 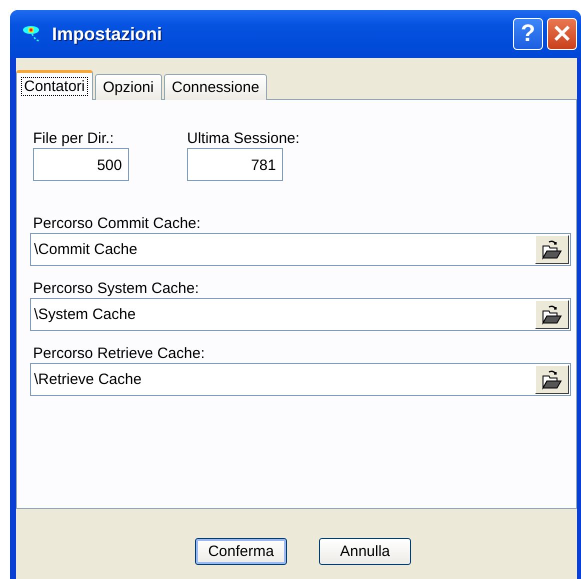 I want to click on field-label: Percorso Commit Cache:, so click(x=117, y=224).